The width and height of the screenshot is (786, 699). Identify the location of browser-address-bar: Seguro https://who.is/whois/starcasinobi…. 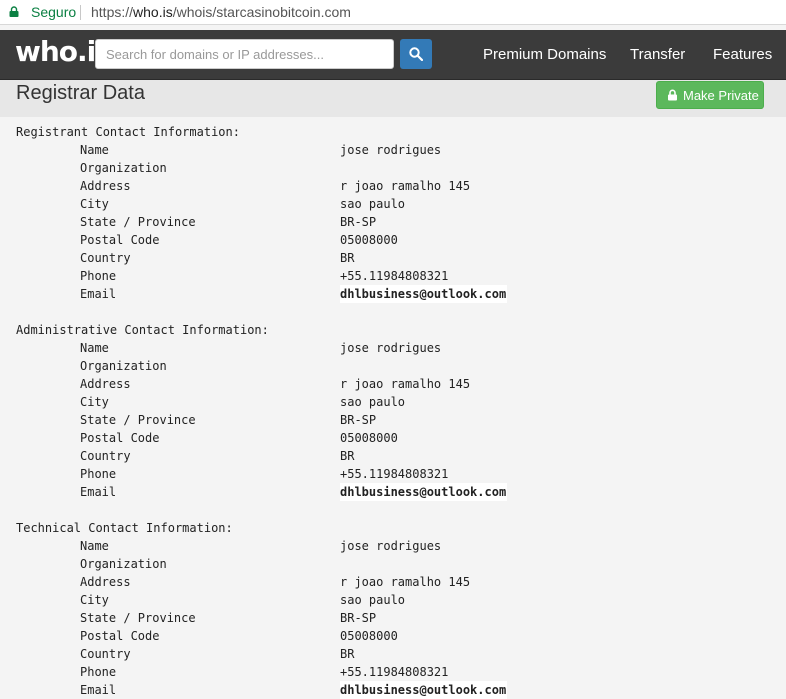
(393, 12).